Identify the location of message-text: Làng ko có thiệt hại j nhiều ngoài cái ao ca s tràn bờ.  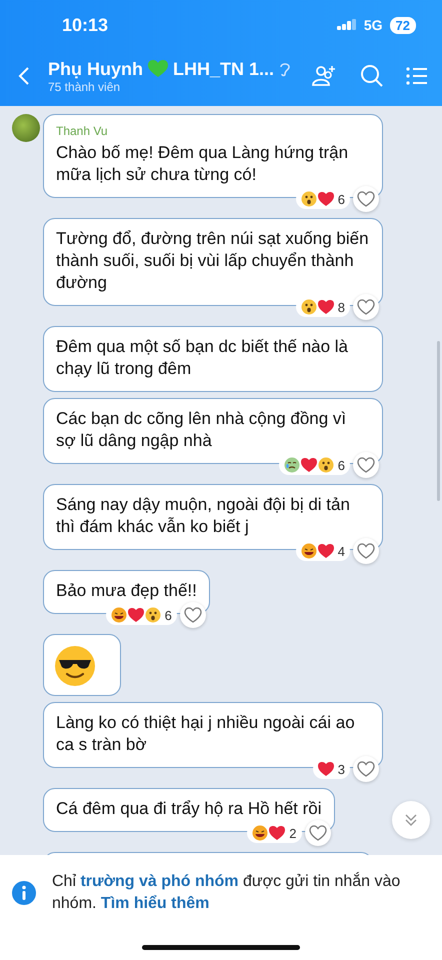
(206, 734).